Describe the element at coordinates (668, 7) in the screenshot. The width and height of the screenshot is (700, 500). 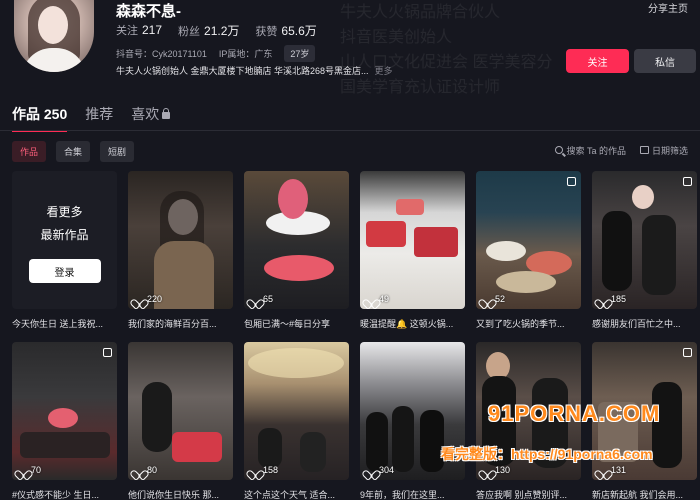
I see `share-profile-link: 分享主页` at that location.